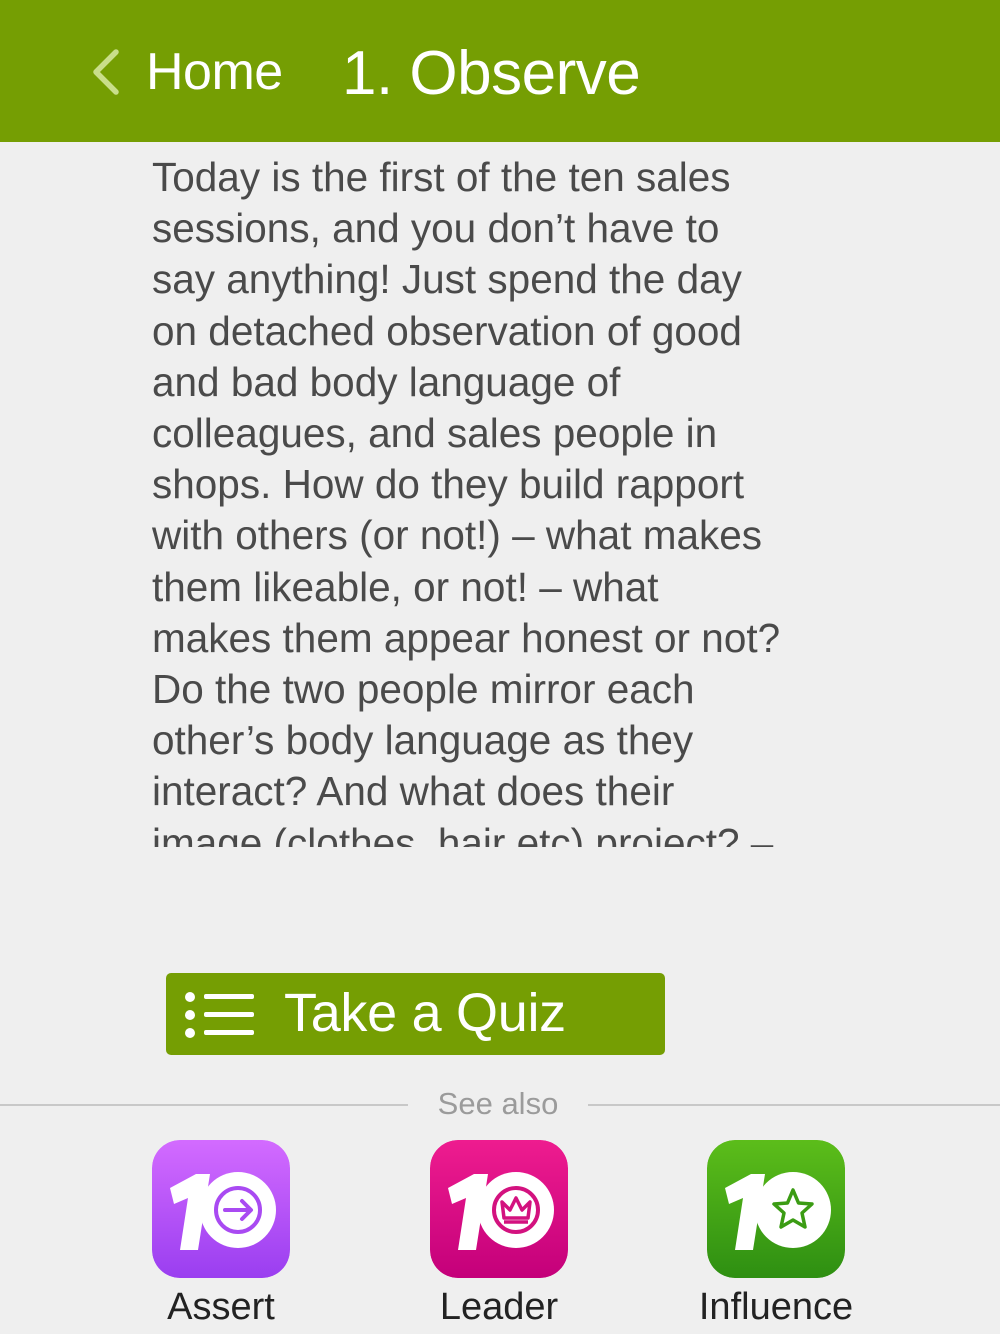 Image resolution: width=1000 pixels, height=1334 pixels. Describe the element at coordinates (776, 1209) in the screenshot. I see `influence-app-icon` at that location.